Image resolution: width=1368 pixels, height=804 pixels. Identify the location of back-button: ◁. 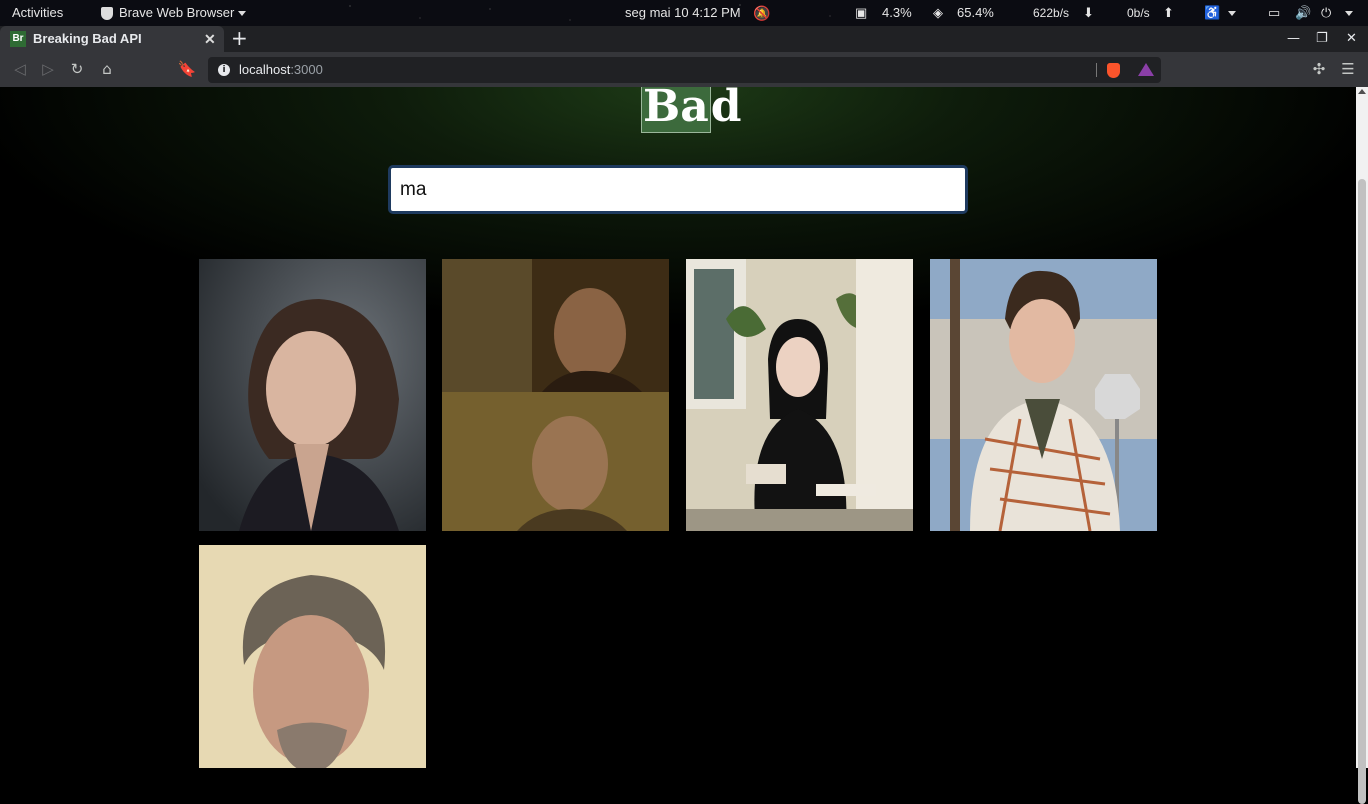
(20, 69).